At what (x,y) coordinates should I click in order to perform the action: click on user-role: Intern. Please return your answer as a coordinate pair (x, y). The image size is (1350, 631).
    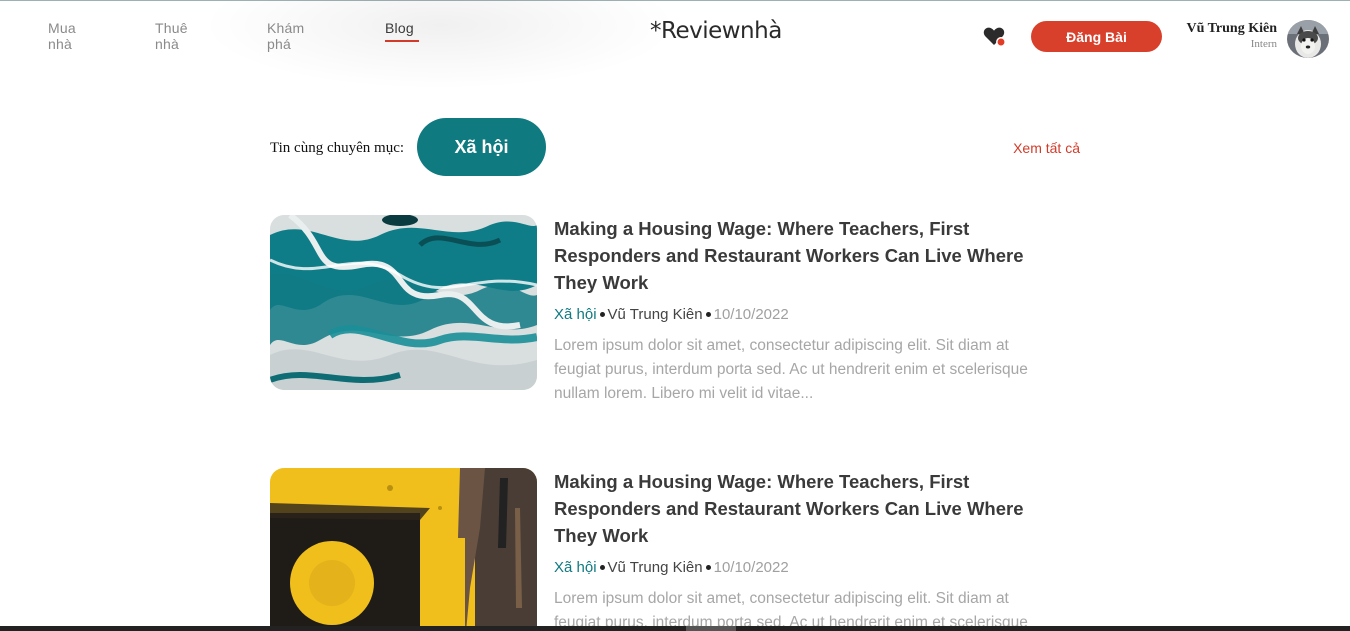
    Looking at the image, I should click on (1263, 44).